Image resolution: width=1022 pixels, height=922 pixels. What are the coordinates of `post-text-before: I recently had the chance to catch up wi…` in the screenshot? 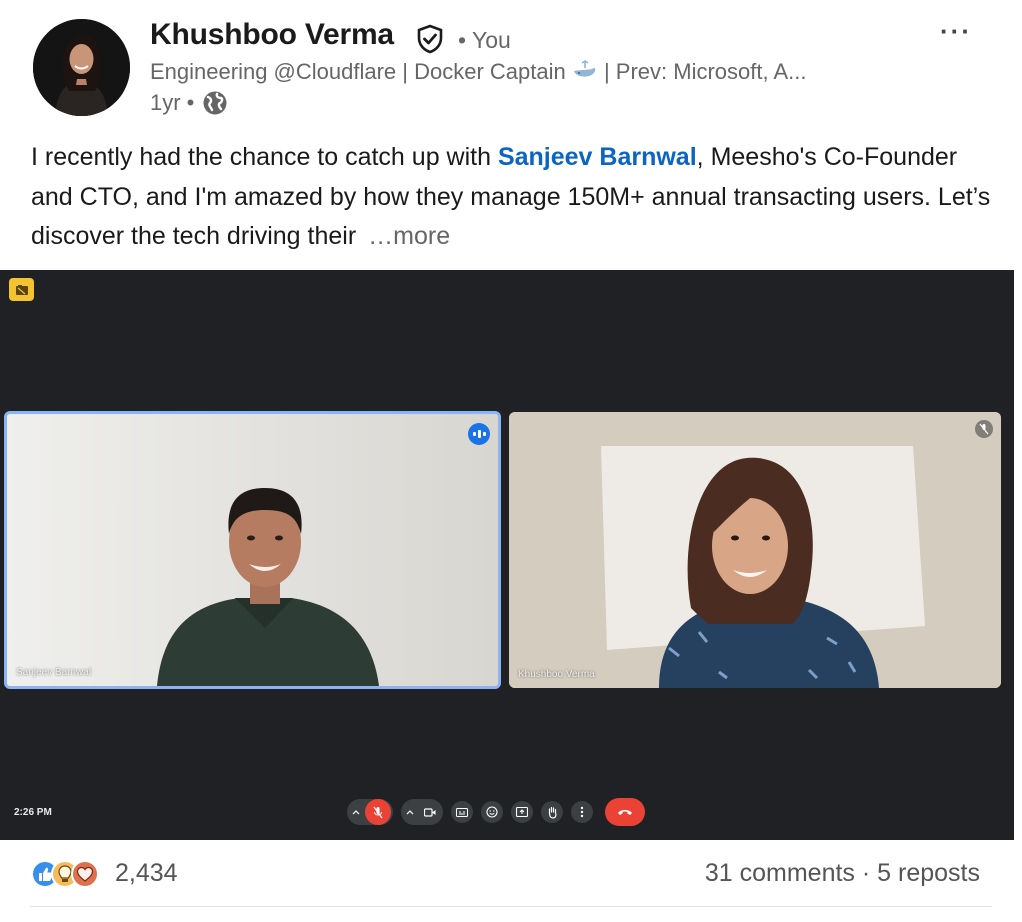 It's located at (264, 157).